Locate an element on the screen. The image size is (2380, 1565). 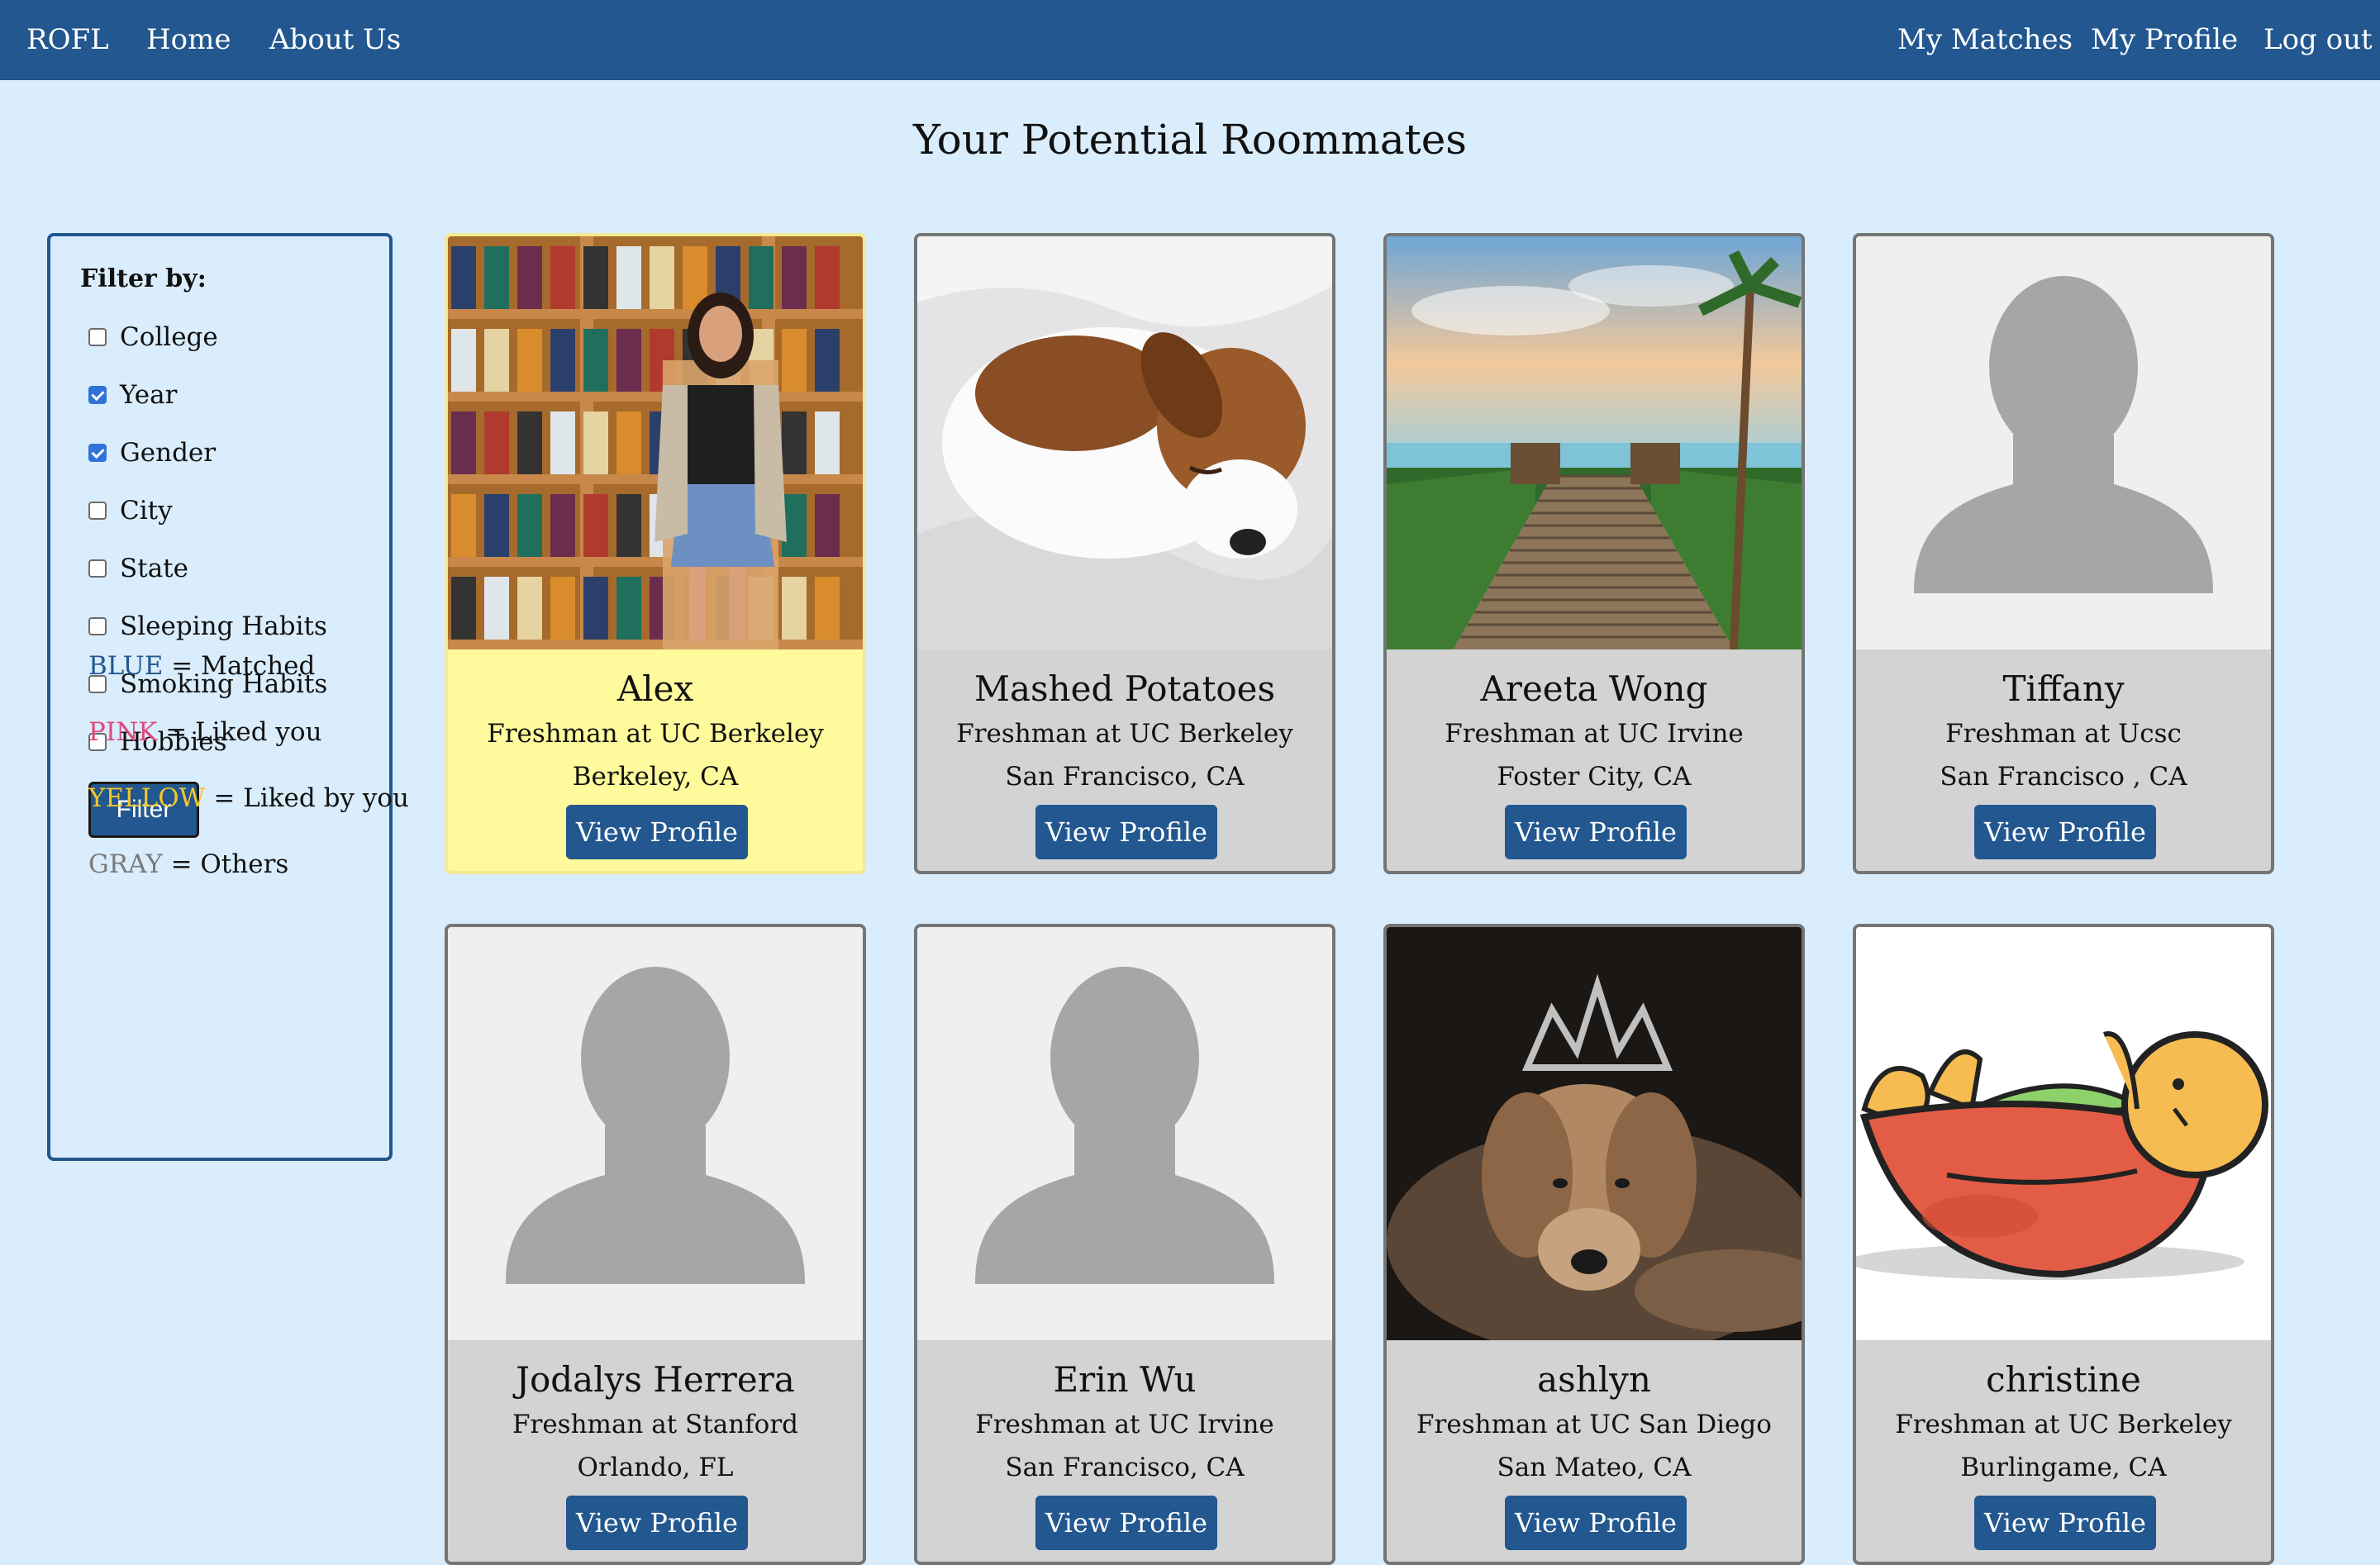
filter-option-year: Year is located at coordinates (132, 394).